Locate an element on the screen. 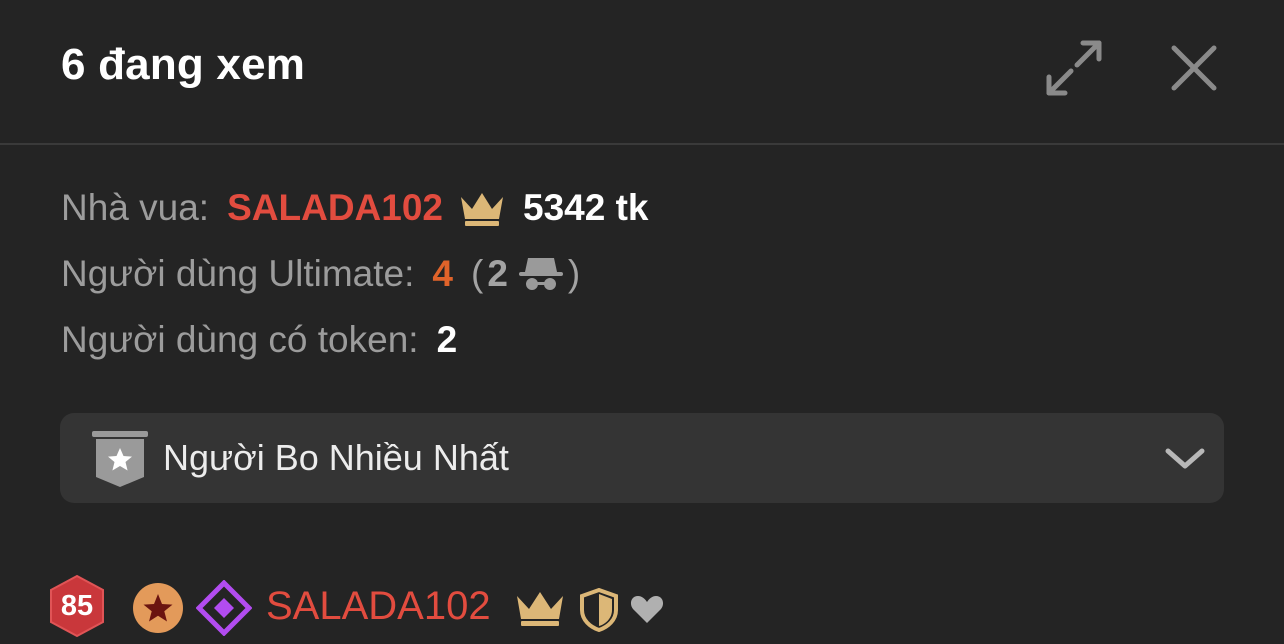 Image resolution: width=1284 pixels, height=644 pixels. chevron-down-icon is located at coordinates (1185, 458).